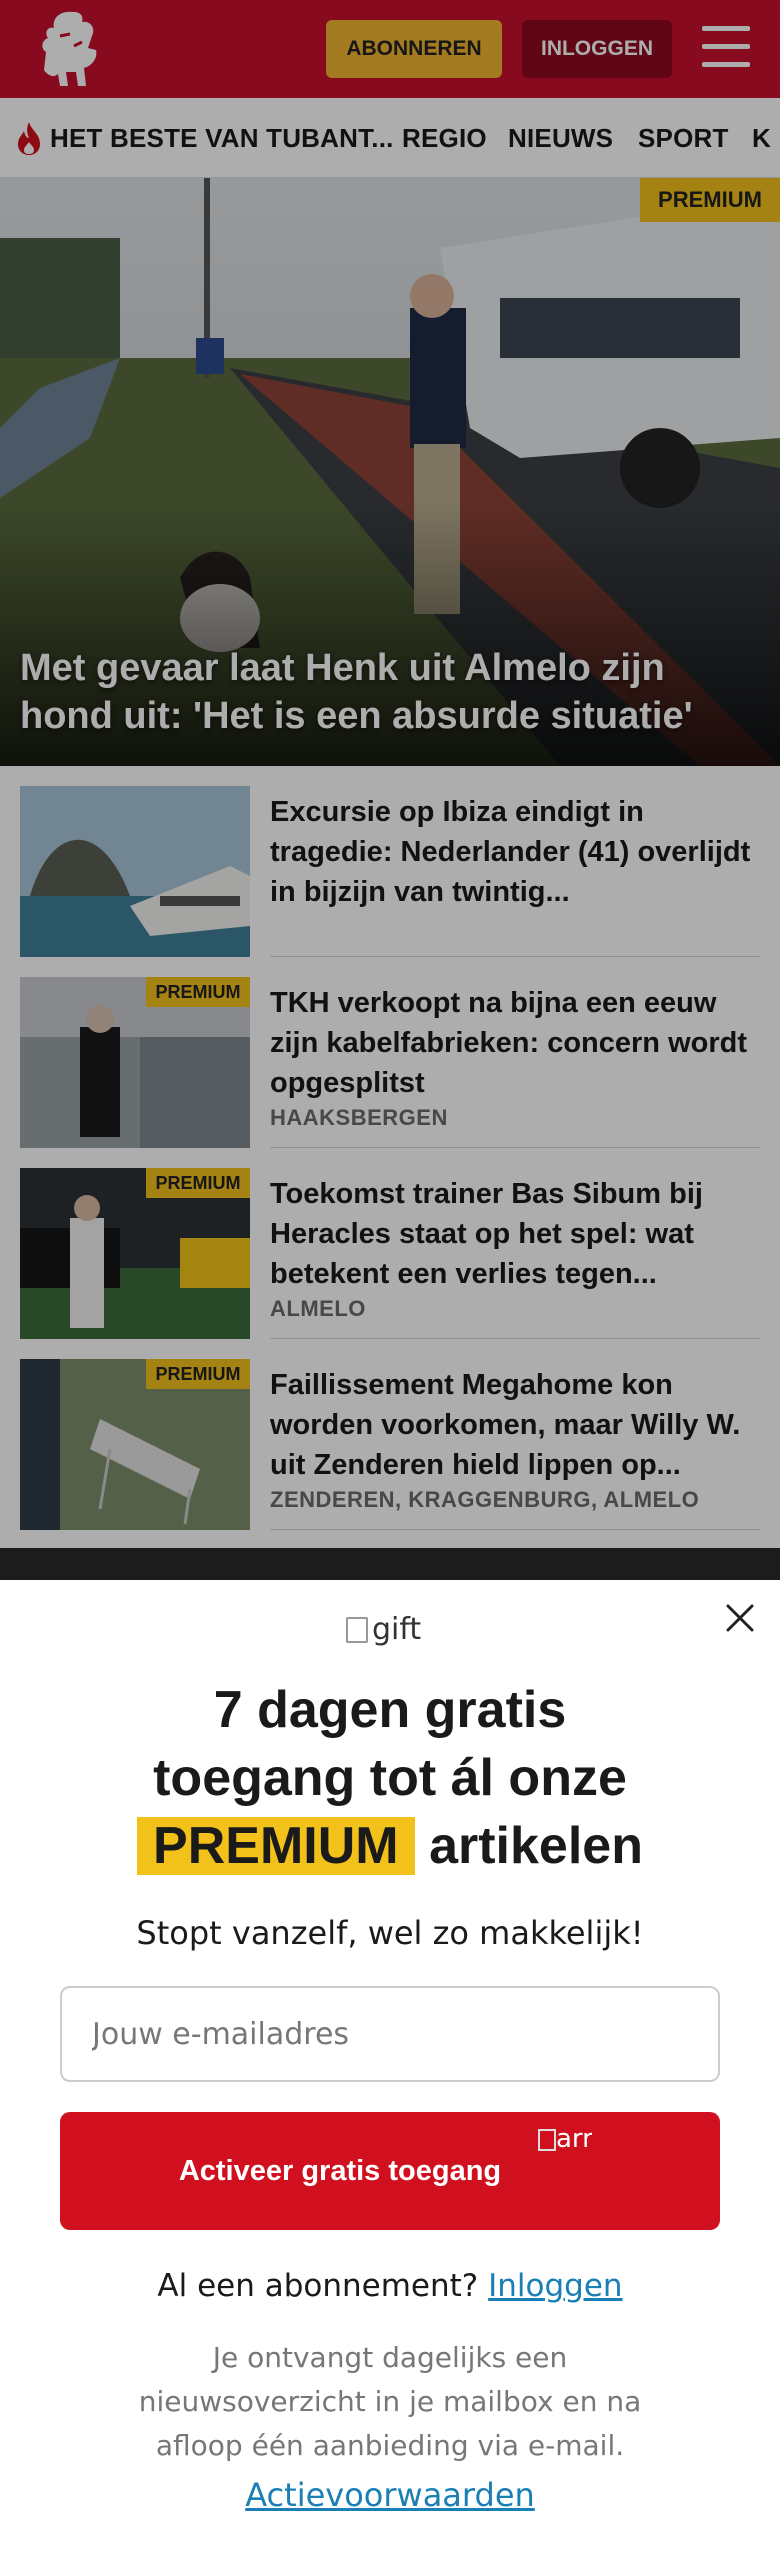  Describe the element at coordinates (390, 2171) in the screenshot. I see `activate-free-access-button: Activeer gratis toegang arrow-right` at that location.